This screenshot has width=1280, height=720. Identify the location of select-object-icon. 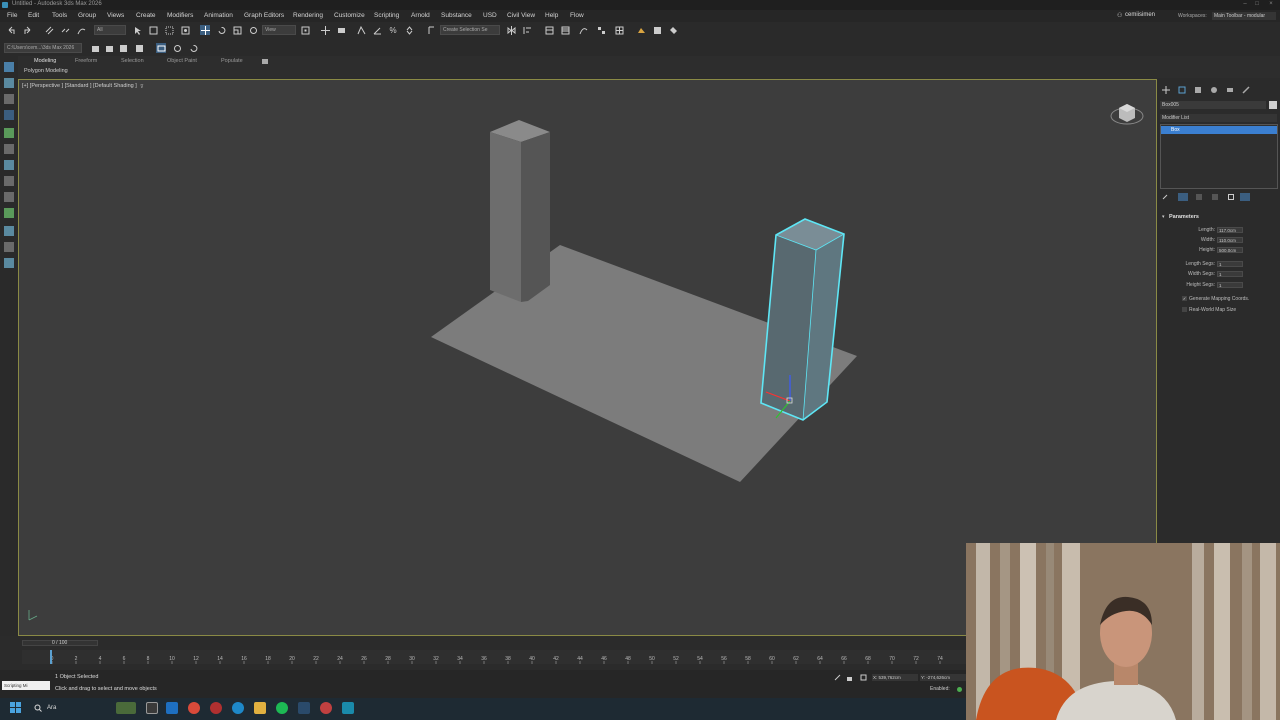
(137, 30).